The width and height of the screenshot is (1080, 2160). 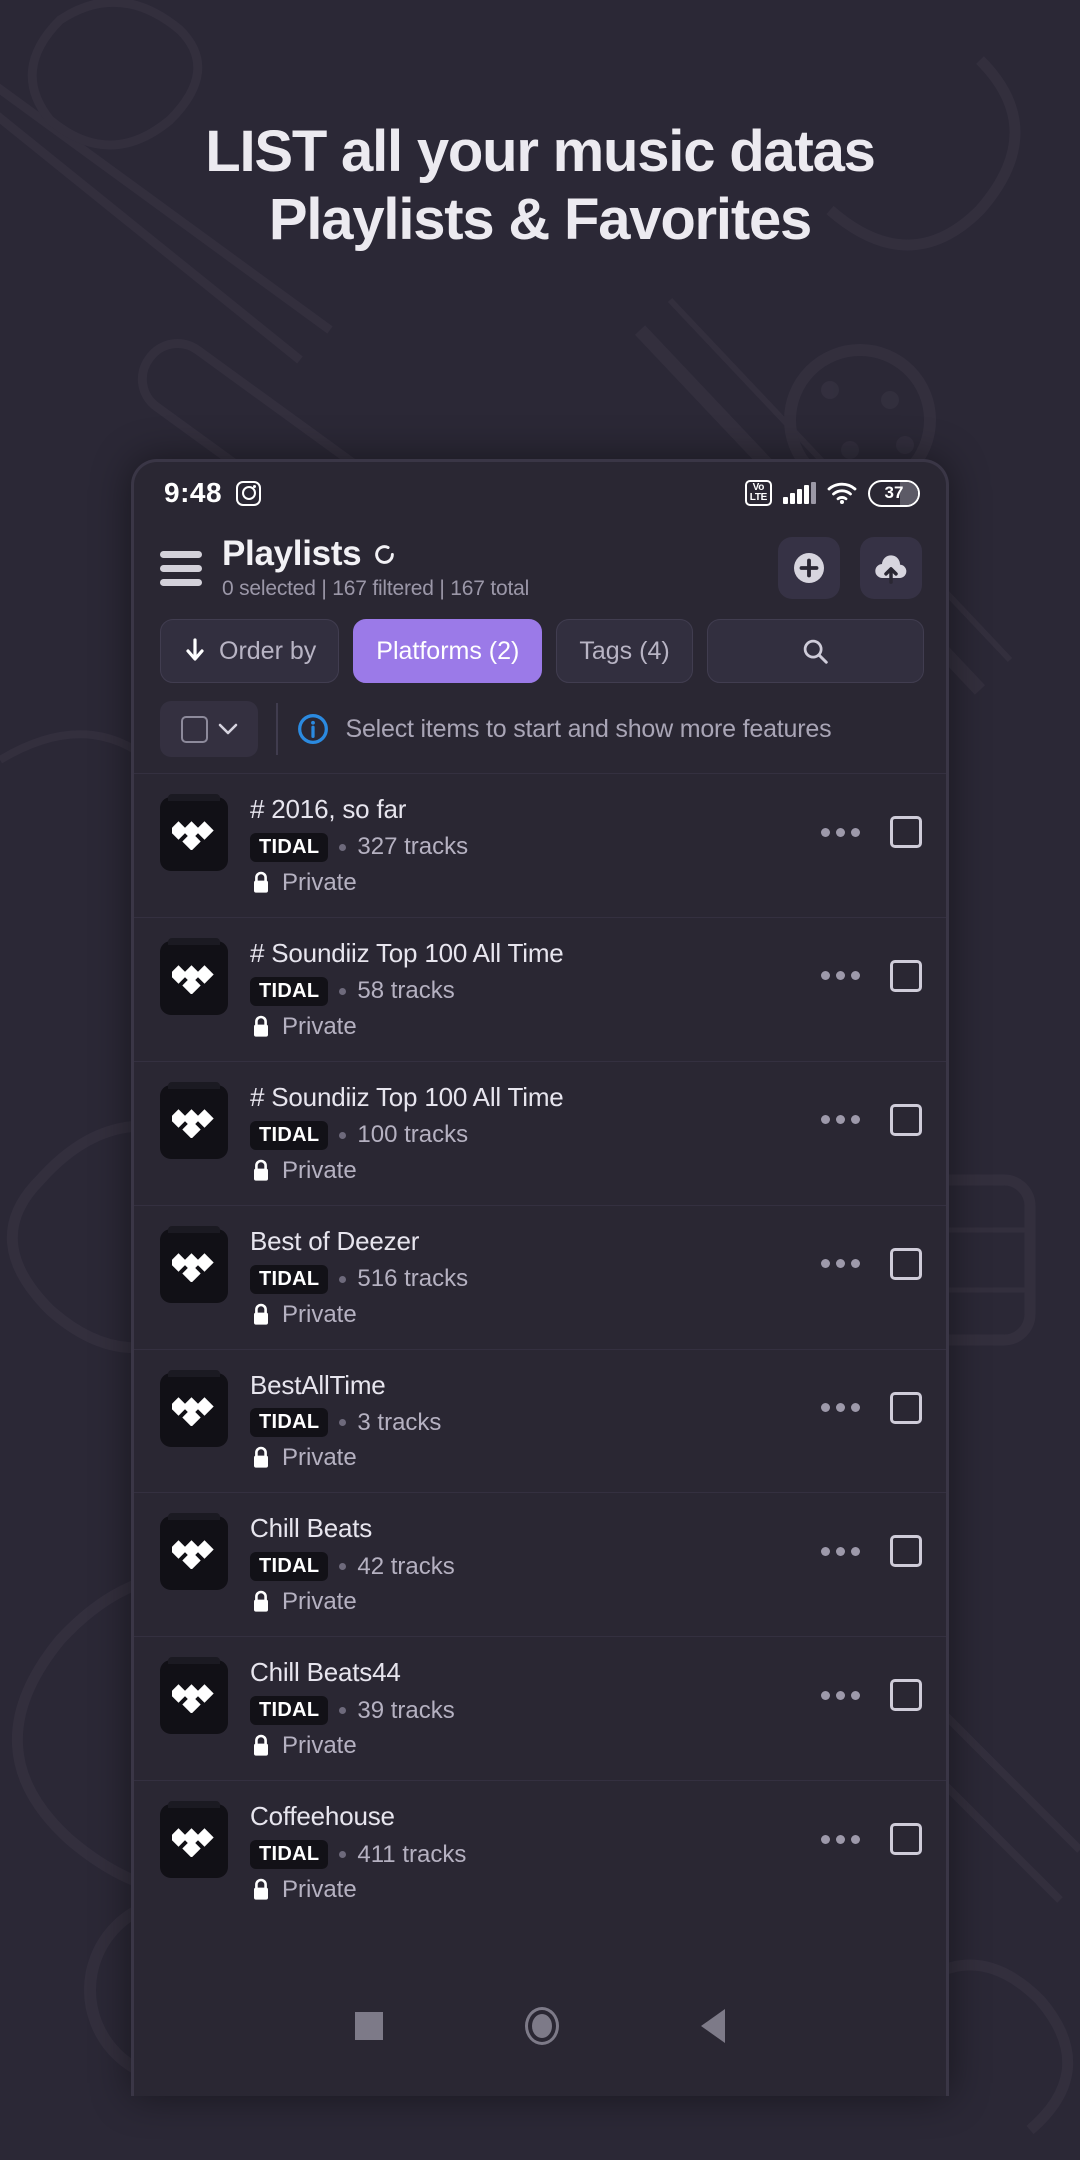 I want to click on status-bar-left: 9:48, so click(x=213, y=493).